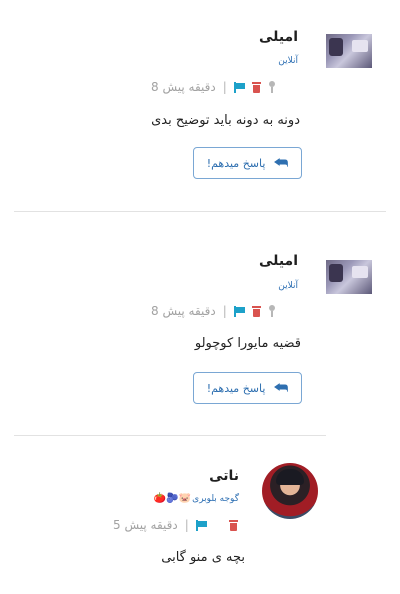 This screenshot has height=594, width=400. What do you see at coordinates (224, 476) in the screenshot?
I see `comment-author: ناتی` at bounding box center [224, 476].